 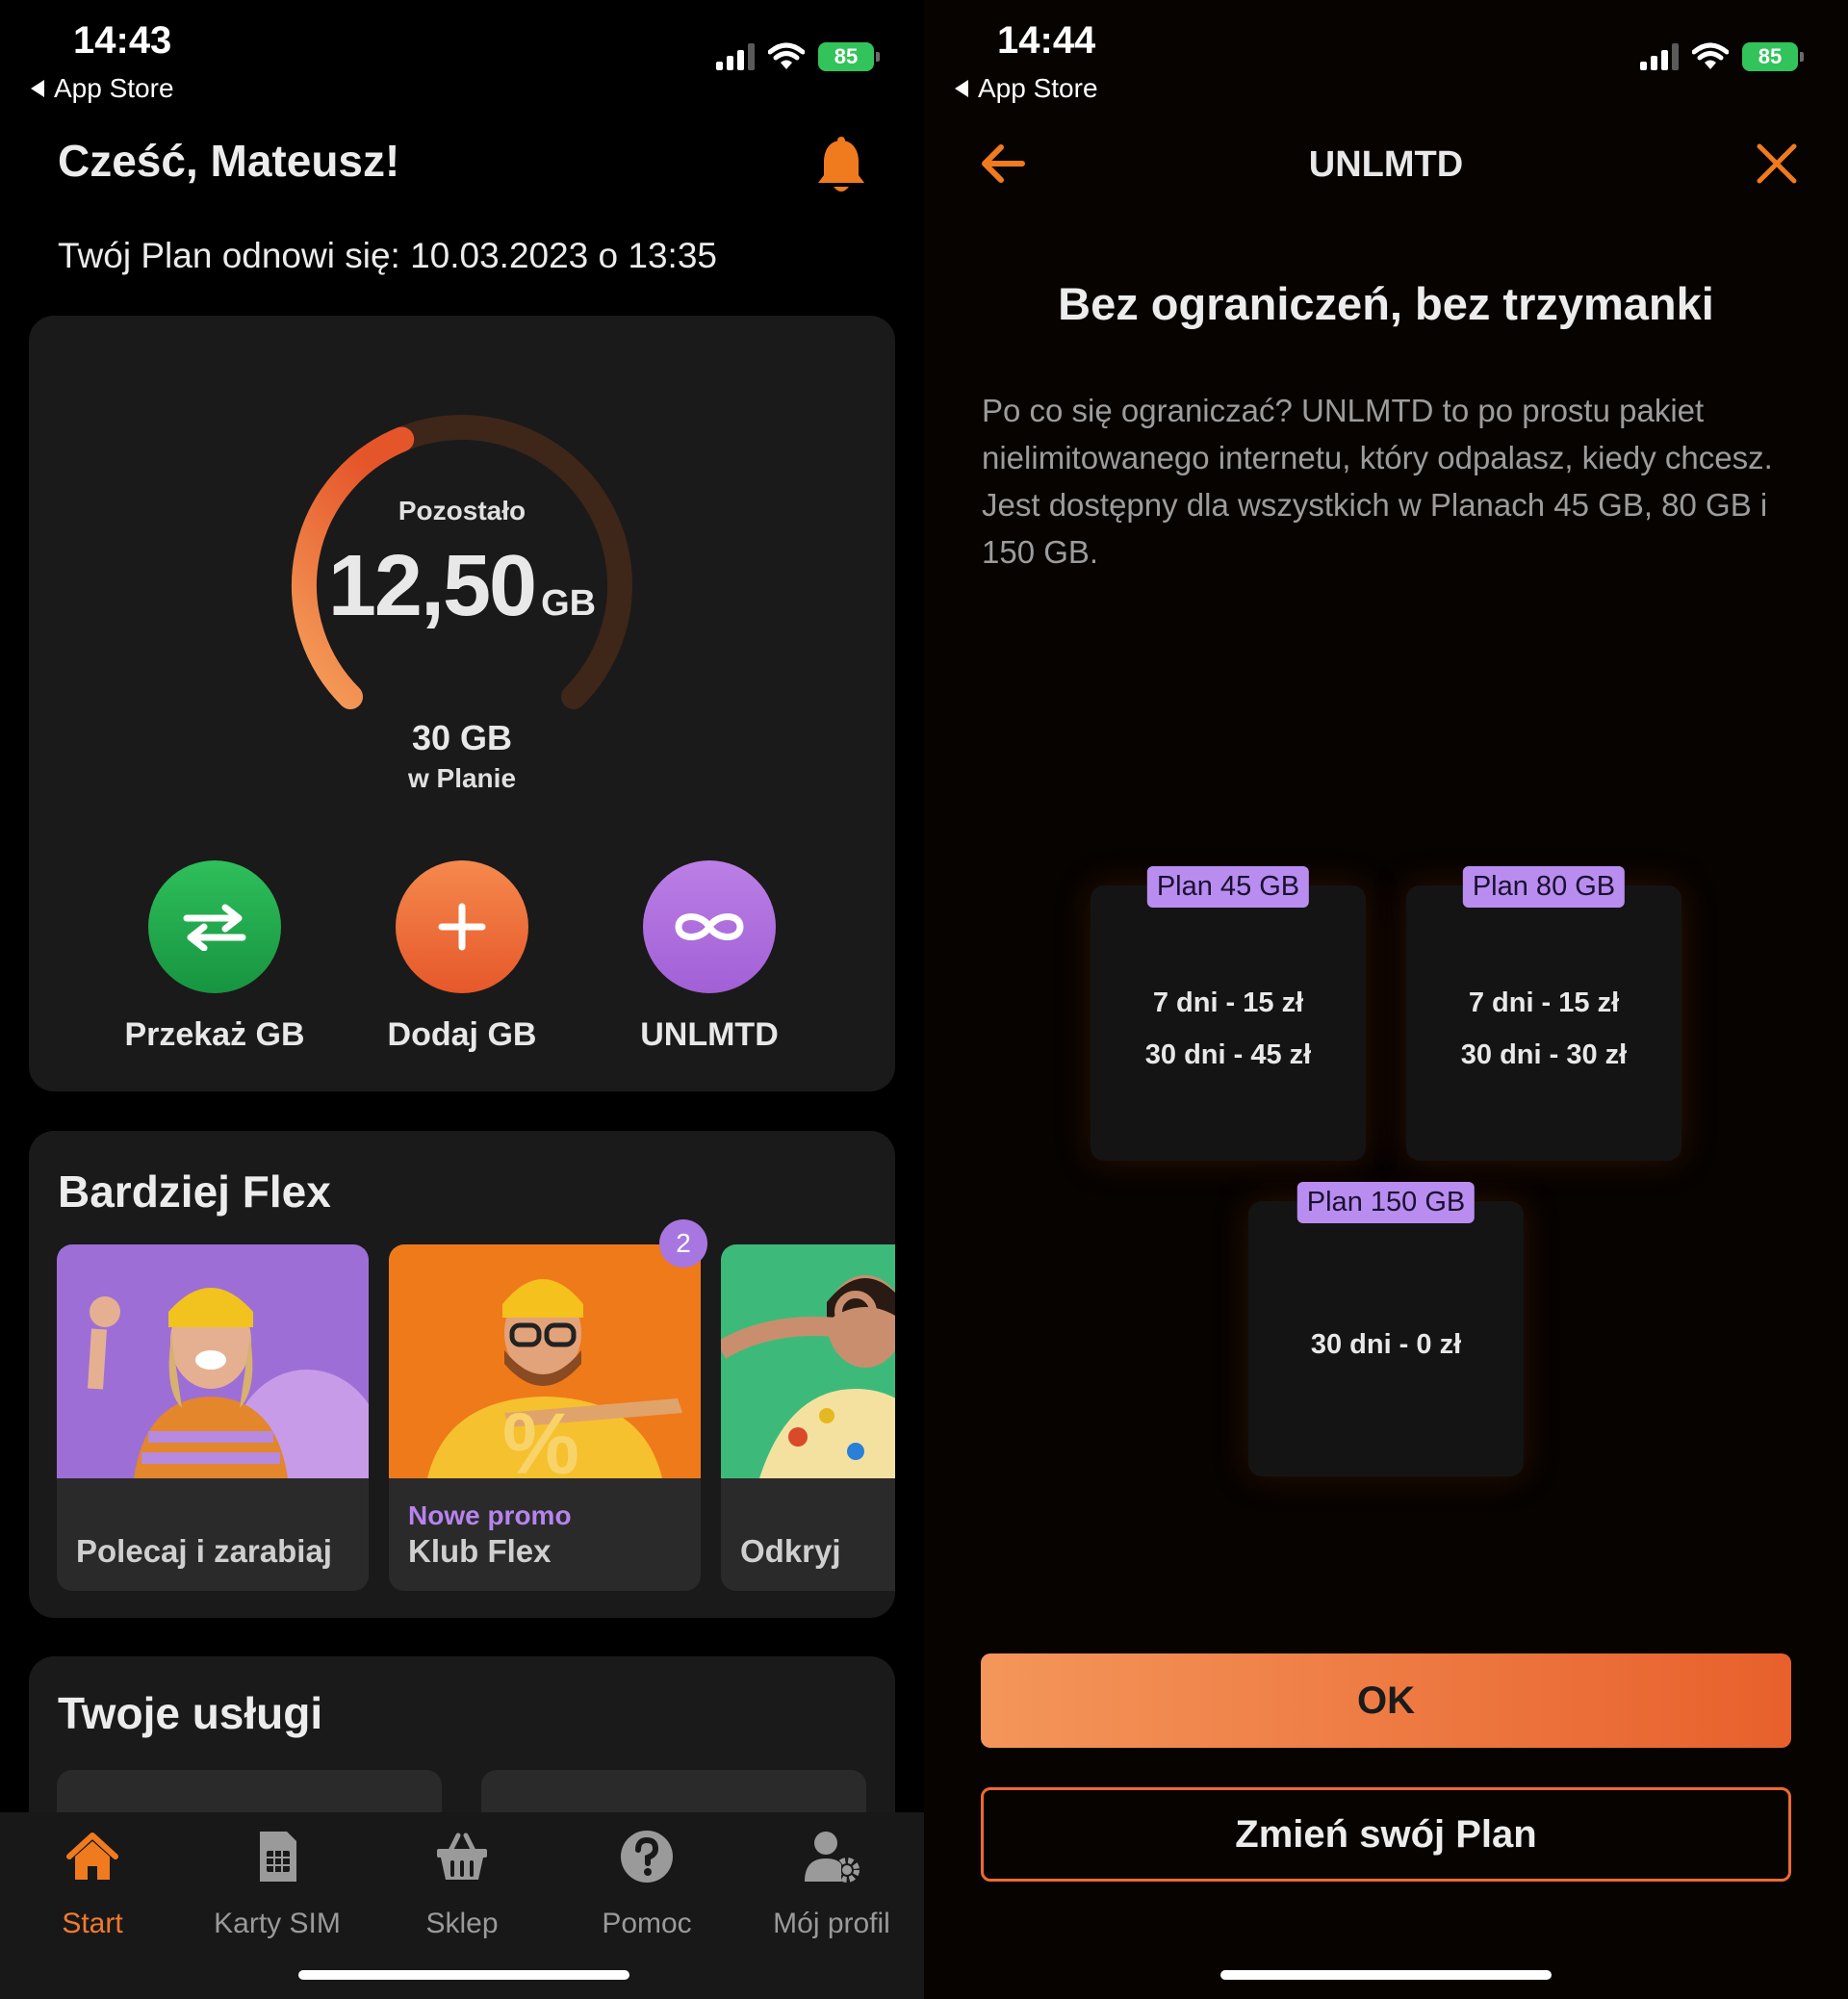 I want to click on tab-sklep: Sklep, so click(x=462, y=1884).